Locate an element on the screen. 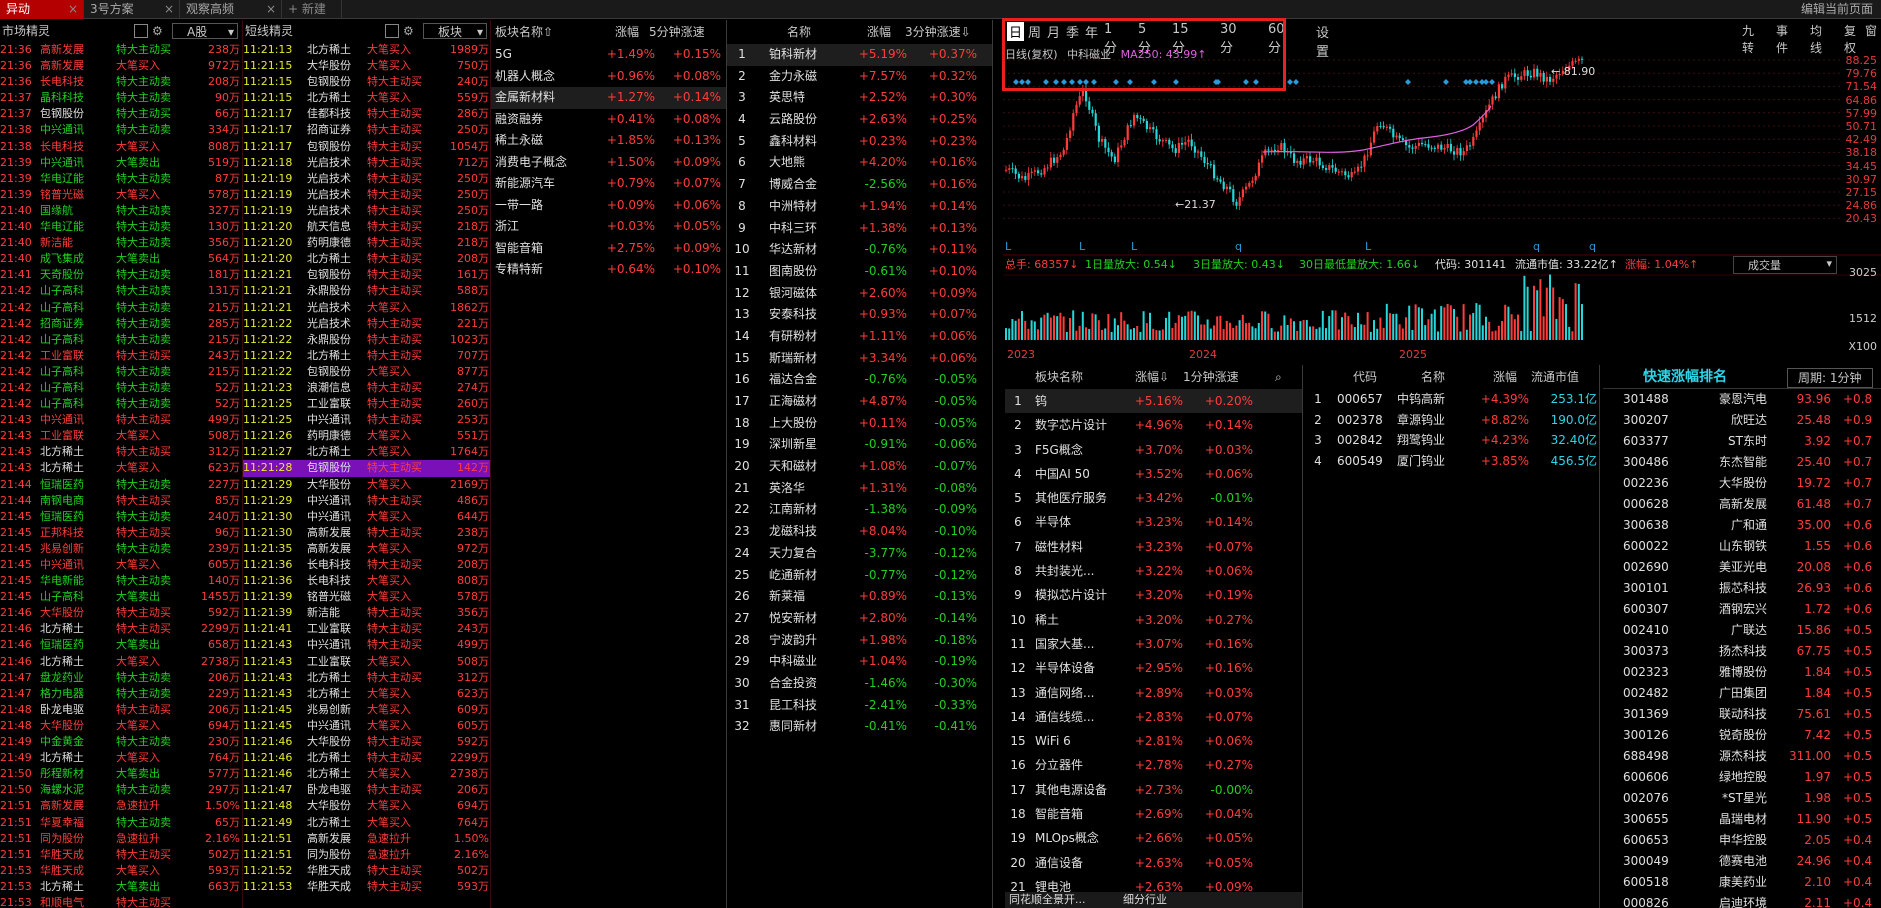 The height and width of the screenshot is (908, 1881). search-icon: ⌕ is located at coordinates (1278, 377).